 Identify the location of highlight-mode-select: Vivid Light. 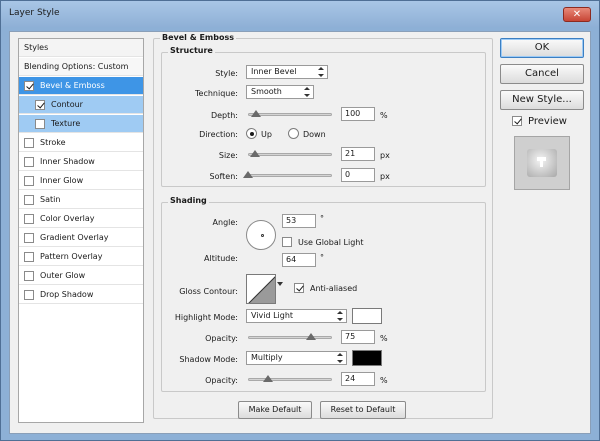
(296, 316).